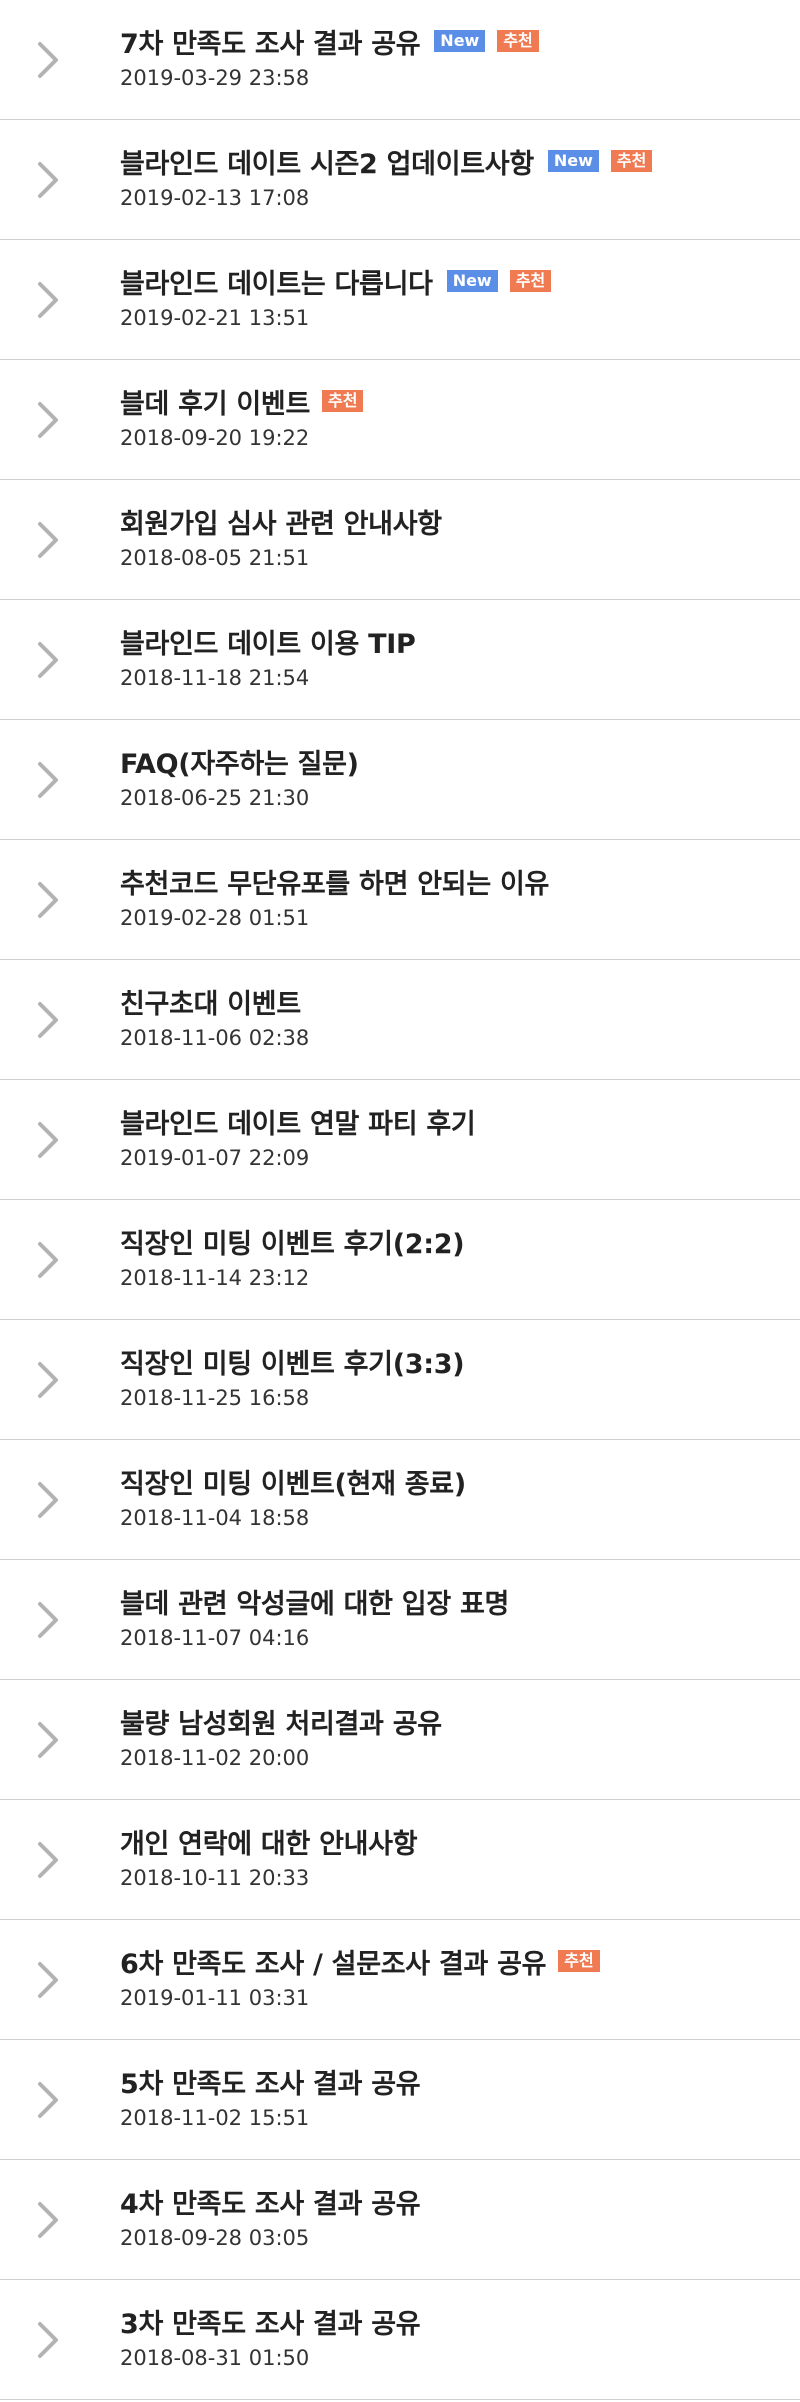 The height and width of the screenshot is (2402, 800). I want to click on notice-title-line: 블라인드 데이트는 다릅니다 New 추천, so click(450, 281).